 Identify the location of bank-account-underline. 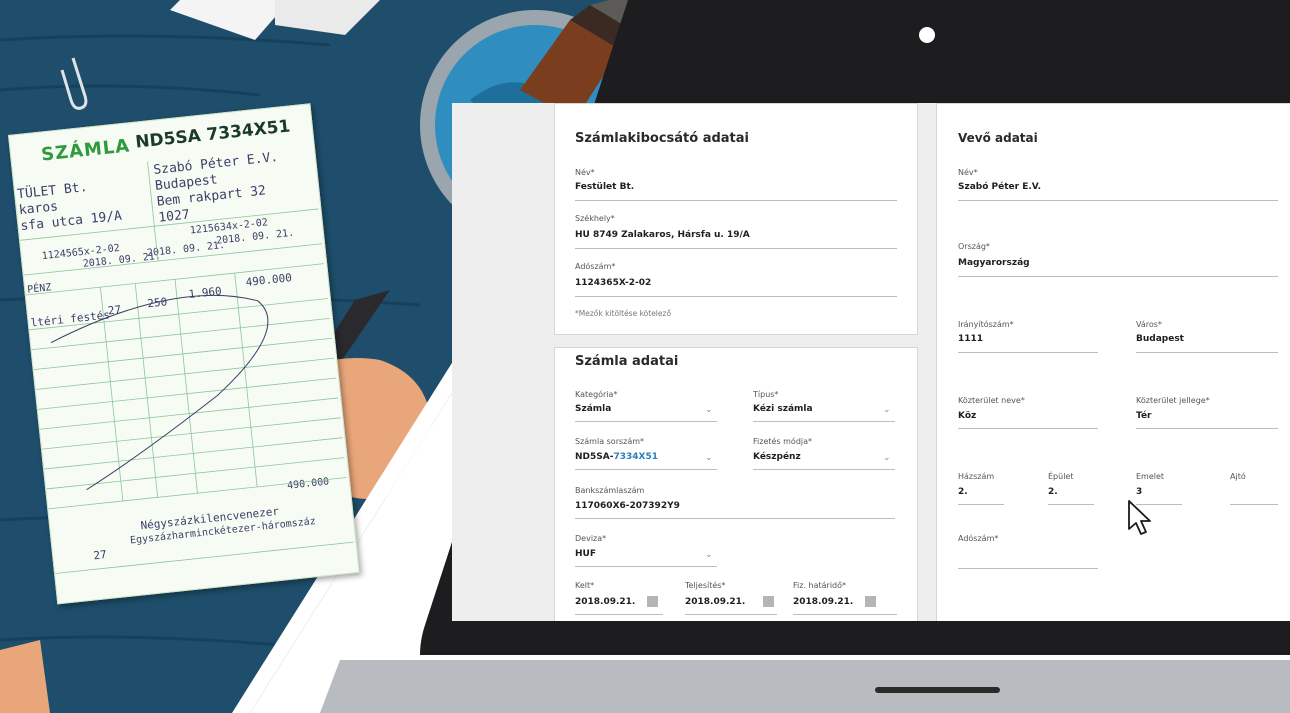
(735, 518).